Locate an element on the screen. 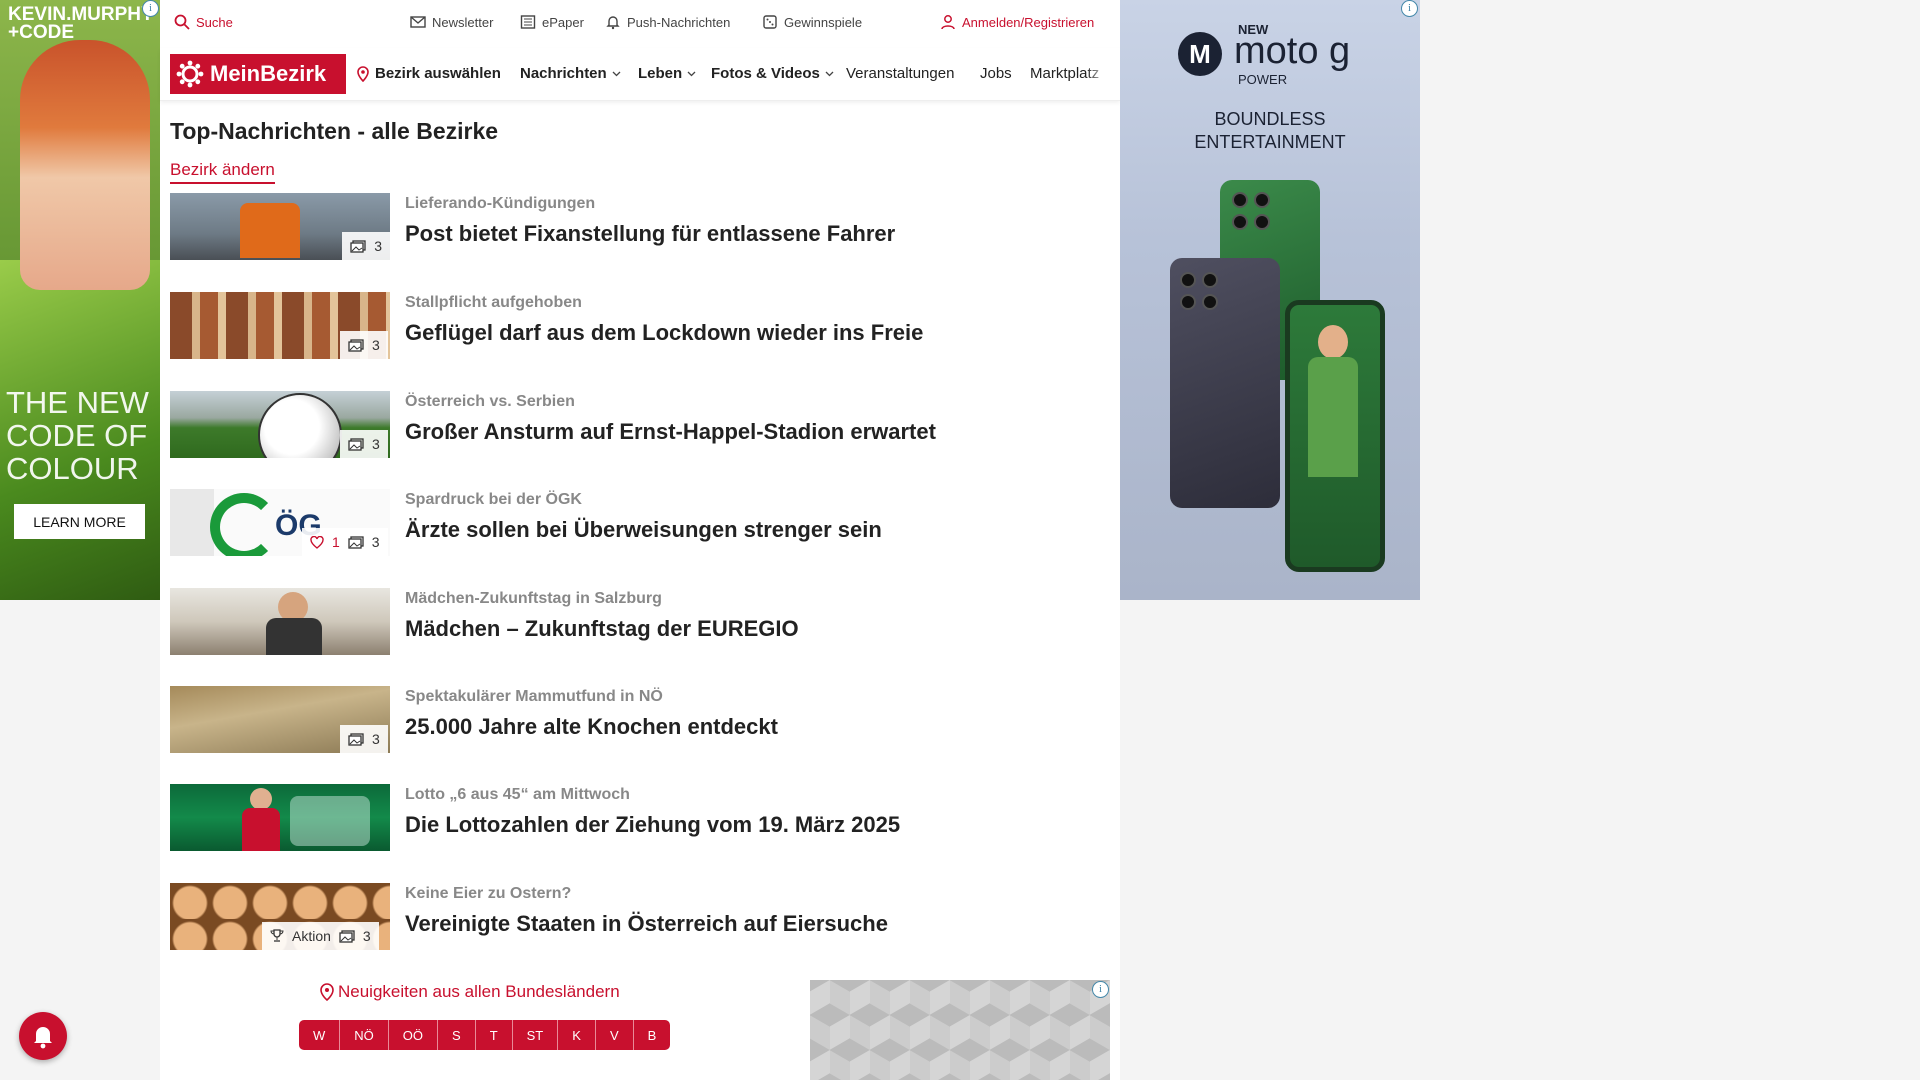  user-icon is located at coordinates (948, 22).